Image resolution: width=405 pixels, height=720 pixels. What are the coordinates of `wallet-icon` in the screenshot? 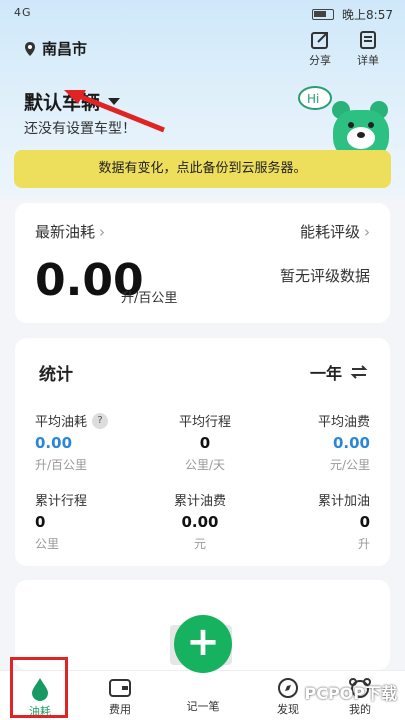 It's located at (120, 688).